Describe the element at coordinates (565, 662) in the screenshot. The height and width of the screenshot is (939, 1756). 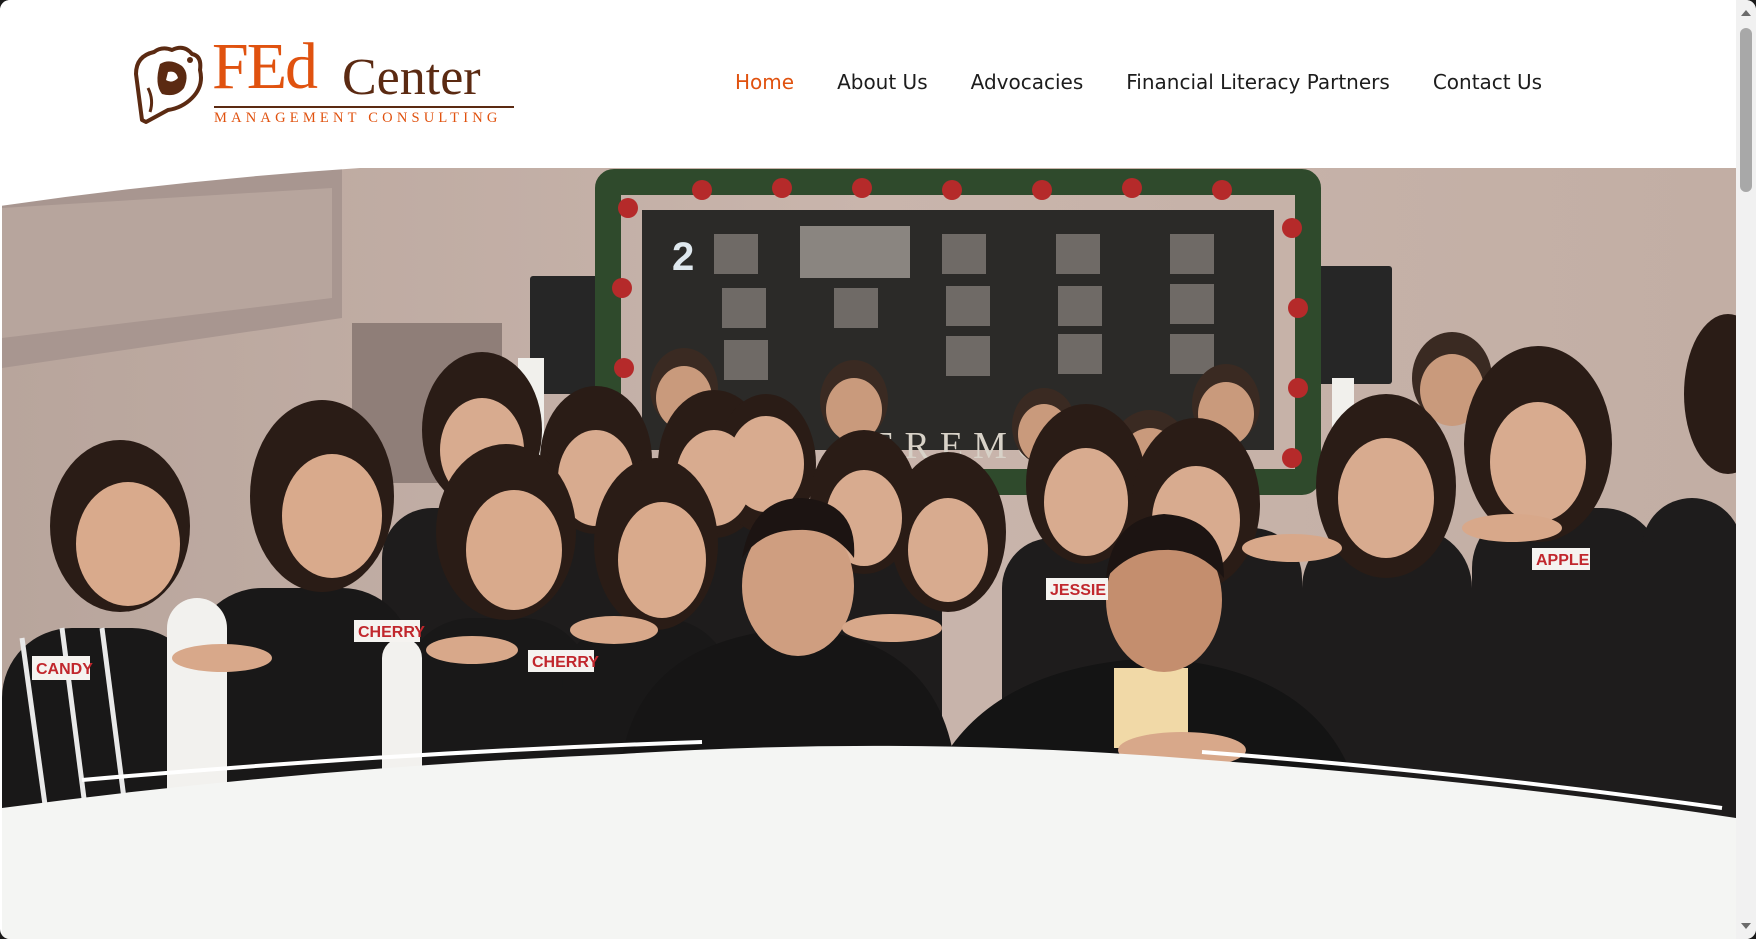
I see `name-tag-cherry-2: CHERRY` at that location.